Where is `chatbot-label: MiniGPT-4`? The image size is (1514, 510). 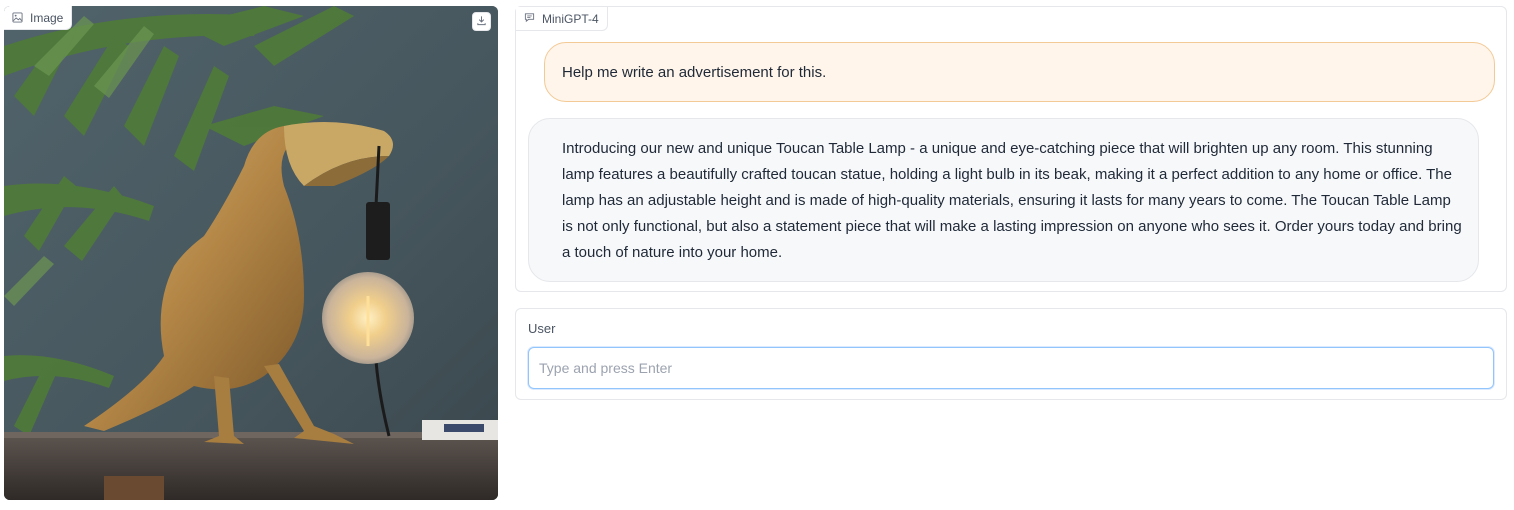
chatbot-label: MiniGPT-4 is located at coordinates (562, 19).